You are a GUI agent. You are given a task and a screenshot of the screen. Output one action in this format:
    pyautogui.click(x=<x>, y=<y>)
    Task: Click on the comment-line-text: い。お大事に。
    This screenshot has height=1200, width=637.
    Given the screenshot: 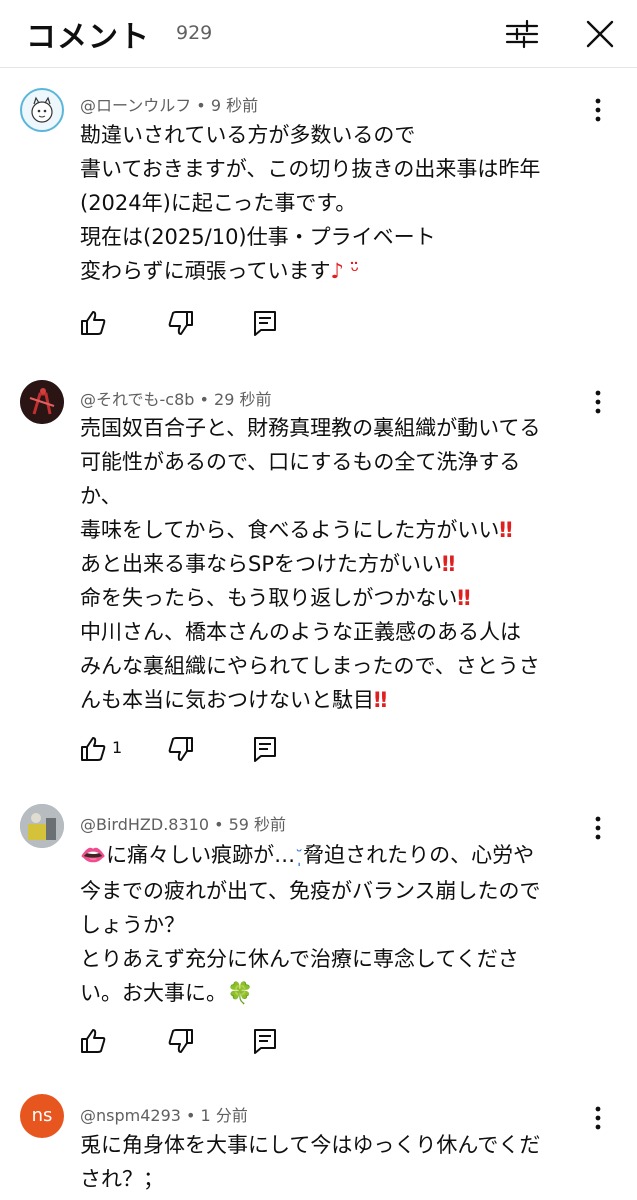 What is the action you would take?
    pyautogui.click(x=153, y=993)
    